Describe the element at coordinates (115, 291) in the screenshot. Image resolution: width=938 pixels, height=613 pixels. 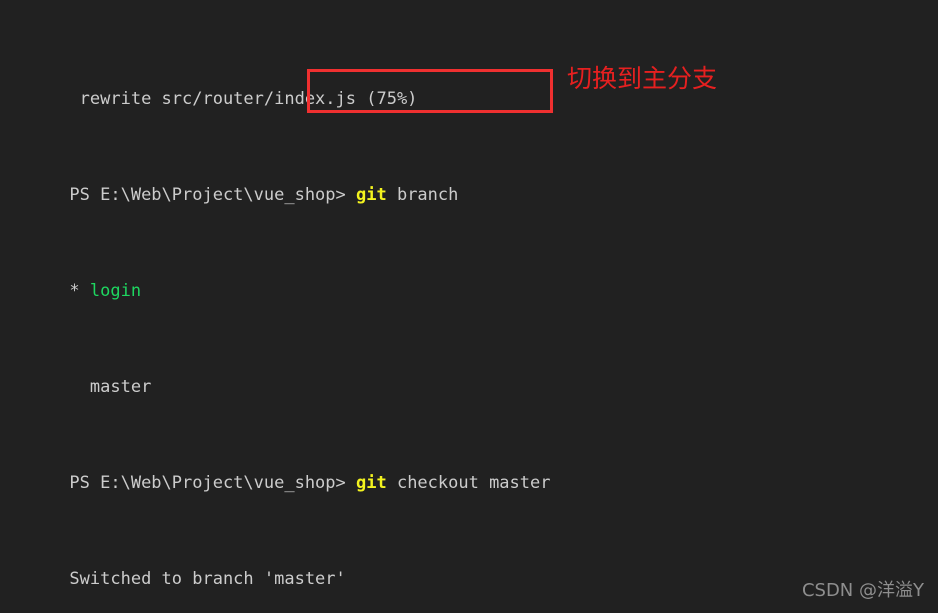
I see `branch-name: login` at that location.